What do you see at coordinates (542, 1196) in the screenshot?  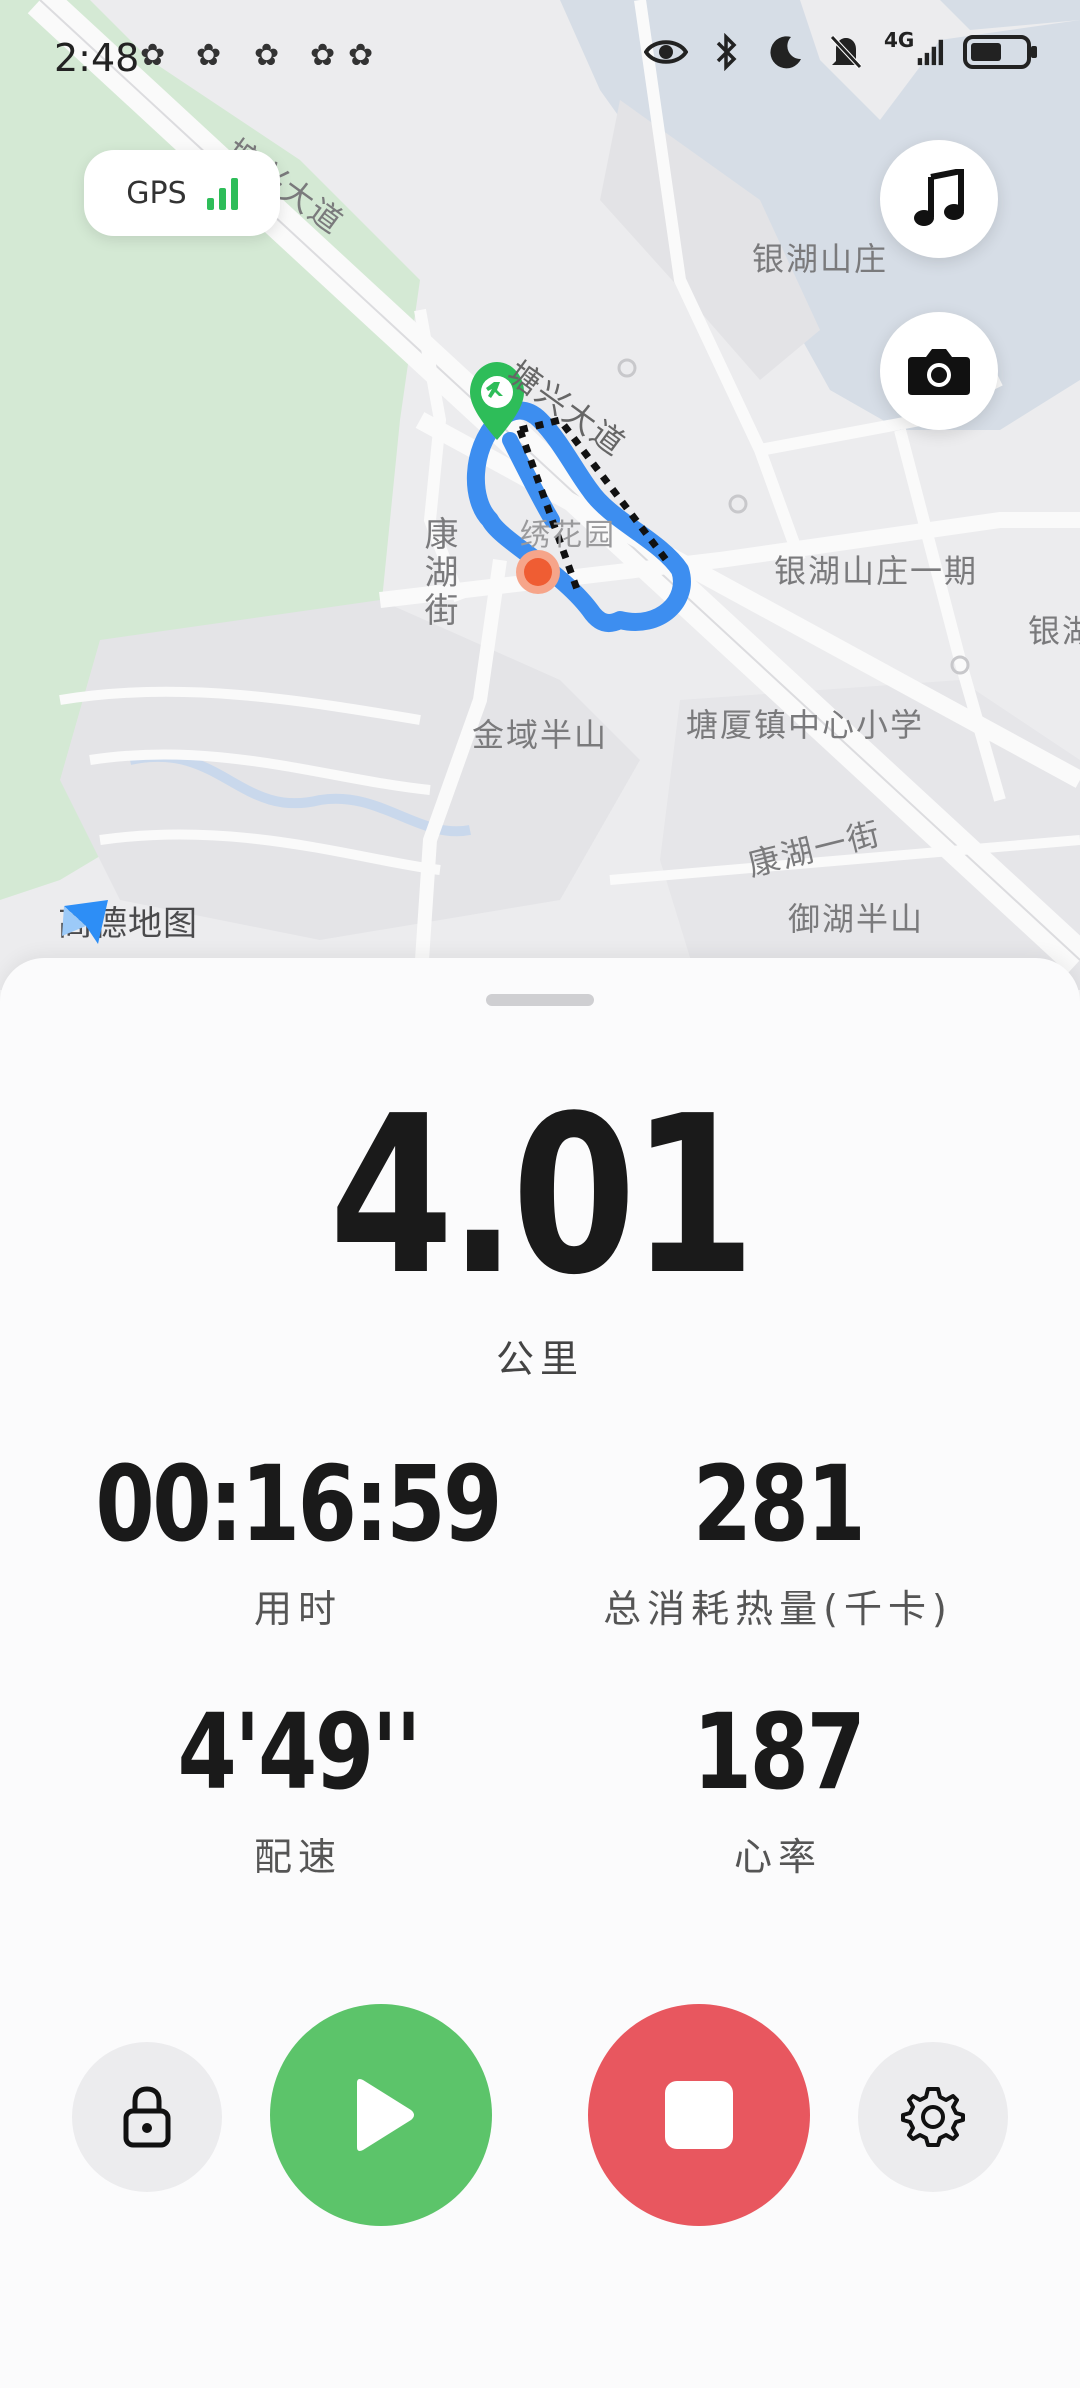 I see `distance-value: 4.01` at bounding box center [542, 1196].